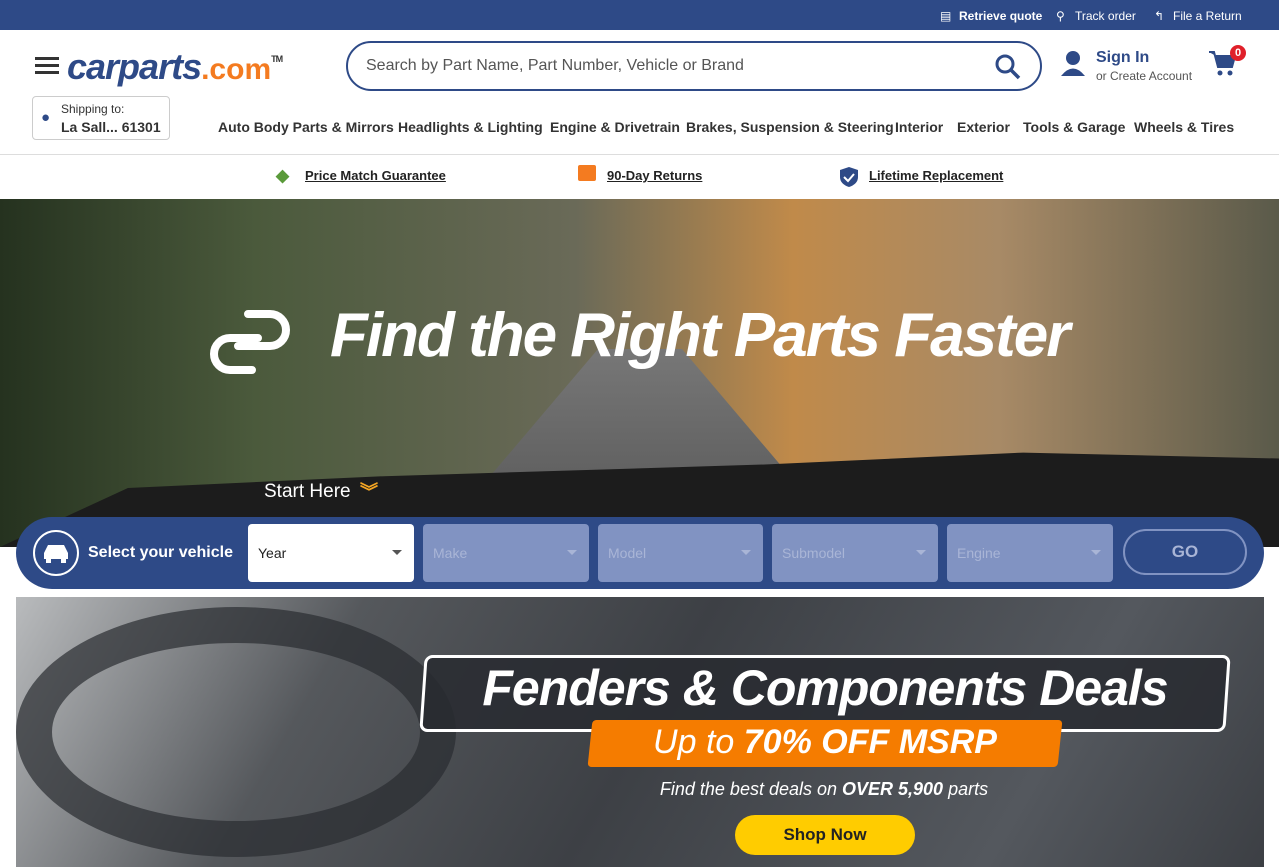 Image resolution: width=1279 pixels, height=867 pixels. Describe the element at coordinates (946, 16) in the screenshot. I see `quote-icon: ▤` at that location.